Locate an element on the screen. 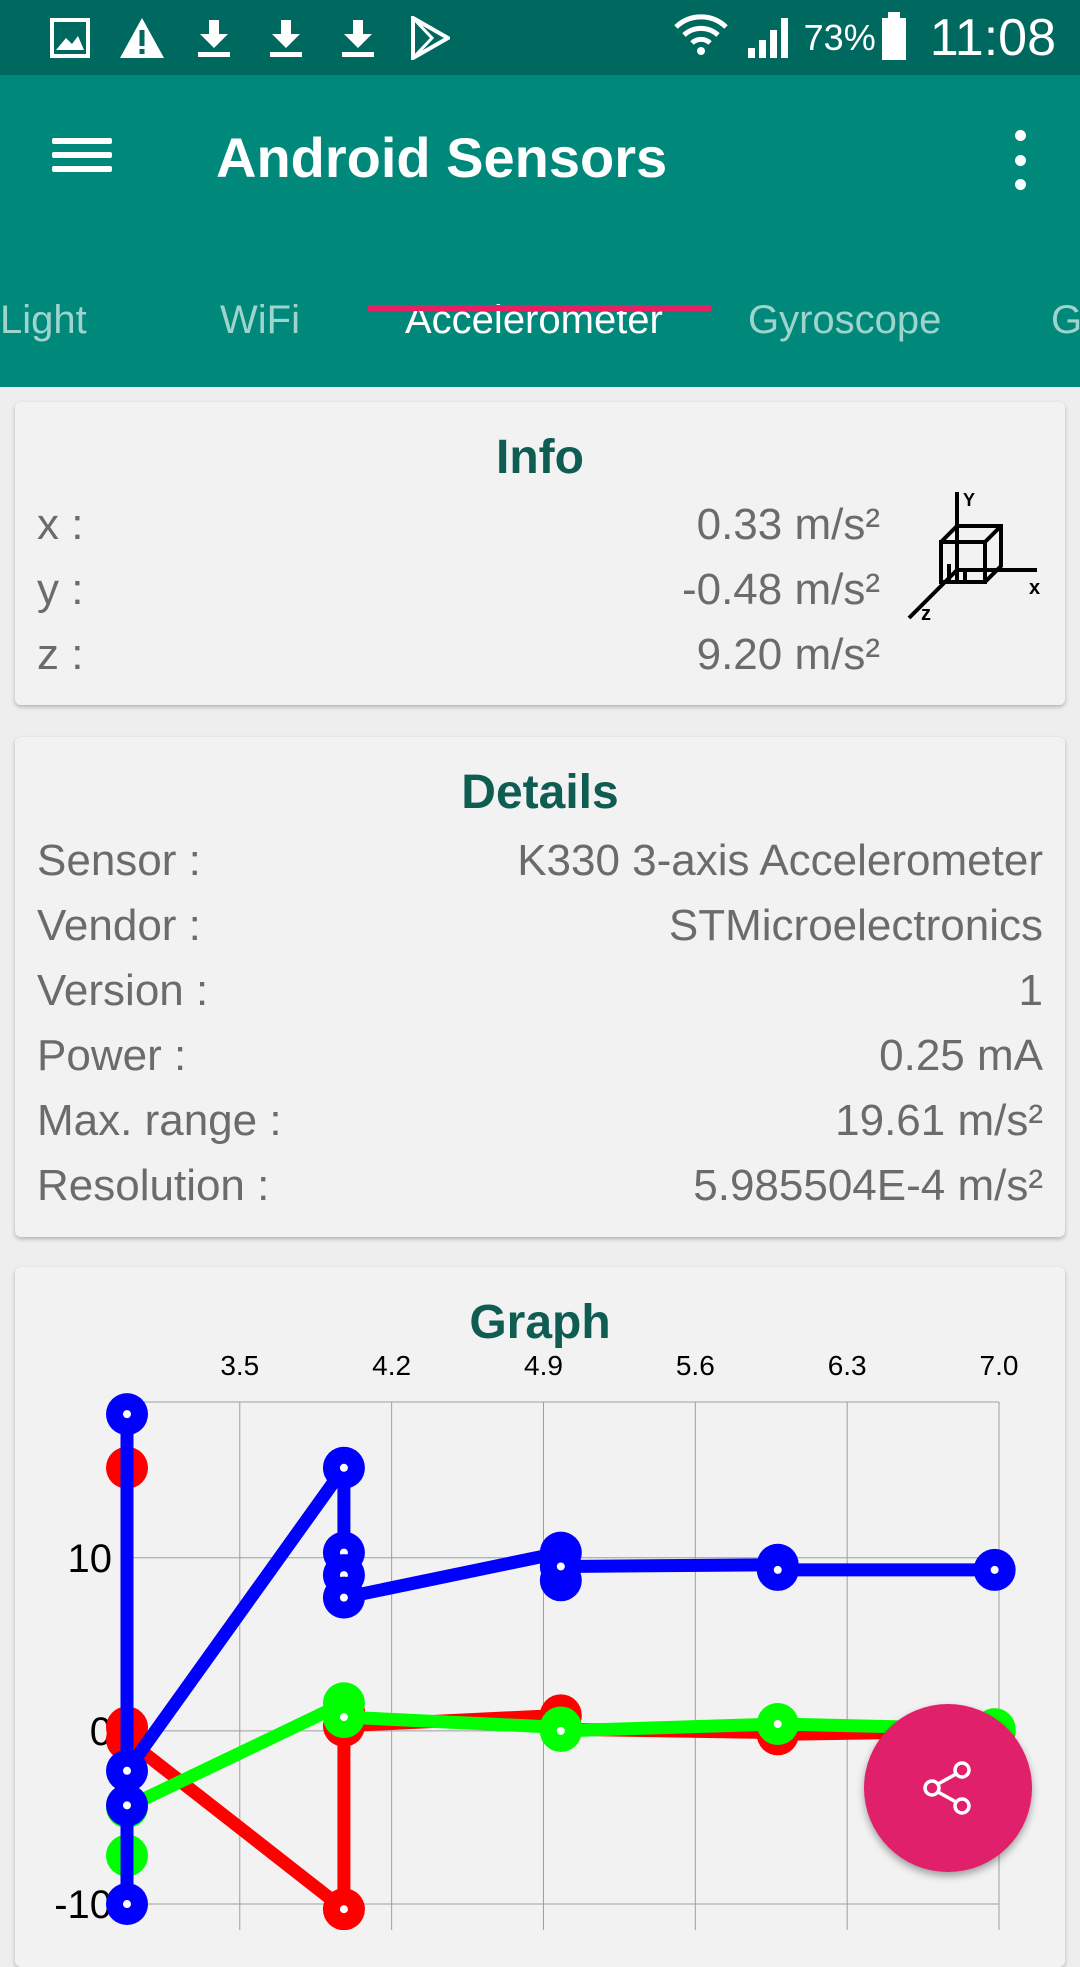  details-value: STMicroelectronics is located at coordinates (855, 925).